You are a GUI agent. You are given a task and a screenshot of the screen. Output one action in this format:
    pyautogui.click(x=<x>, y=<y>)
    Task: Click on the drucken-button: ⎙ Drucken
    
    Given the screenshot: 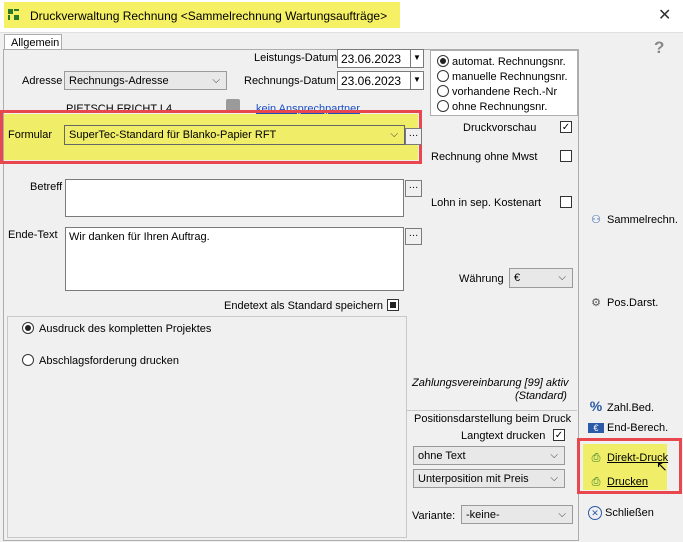 What is the action you would take?
    pyautogui.click(x=618, y=482)
    